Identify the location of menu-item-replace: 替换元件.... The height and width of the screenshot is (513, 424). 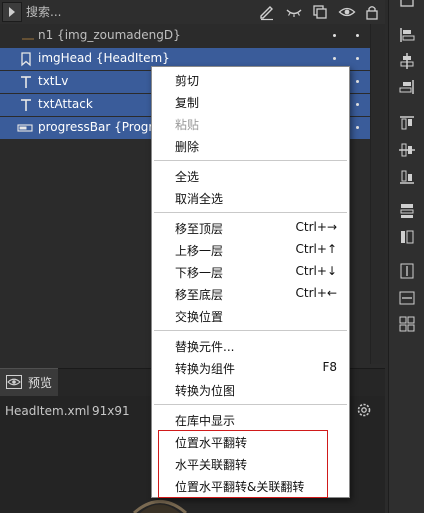
(250, 346).